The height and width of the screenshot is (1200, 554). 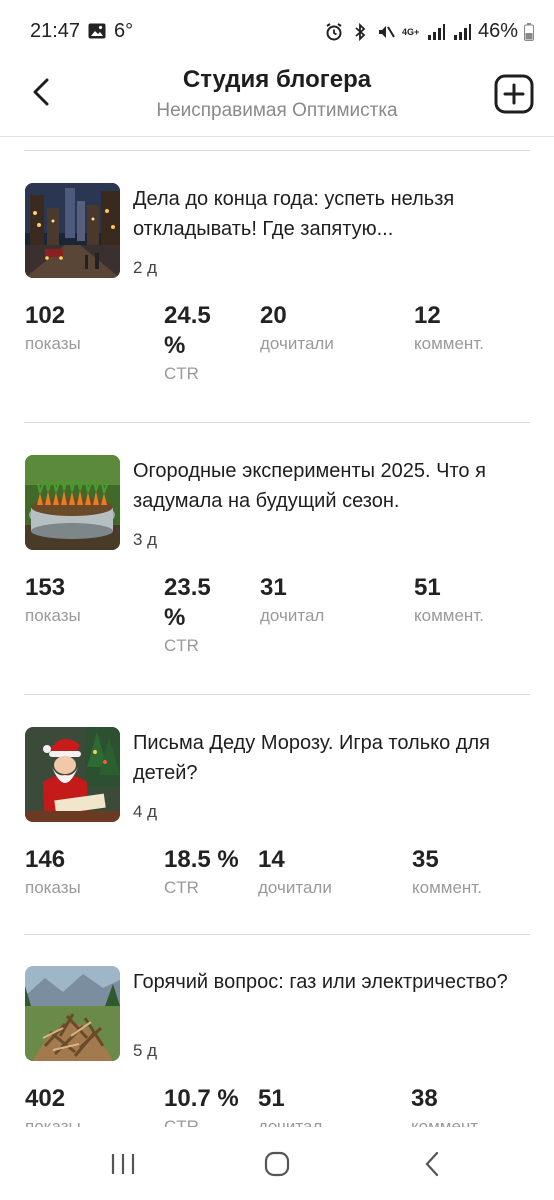 I want to click on post-thumbnail-city-night, so click(x=72, y=230).